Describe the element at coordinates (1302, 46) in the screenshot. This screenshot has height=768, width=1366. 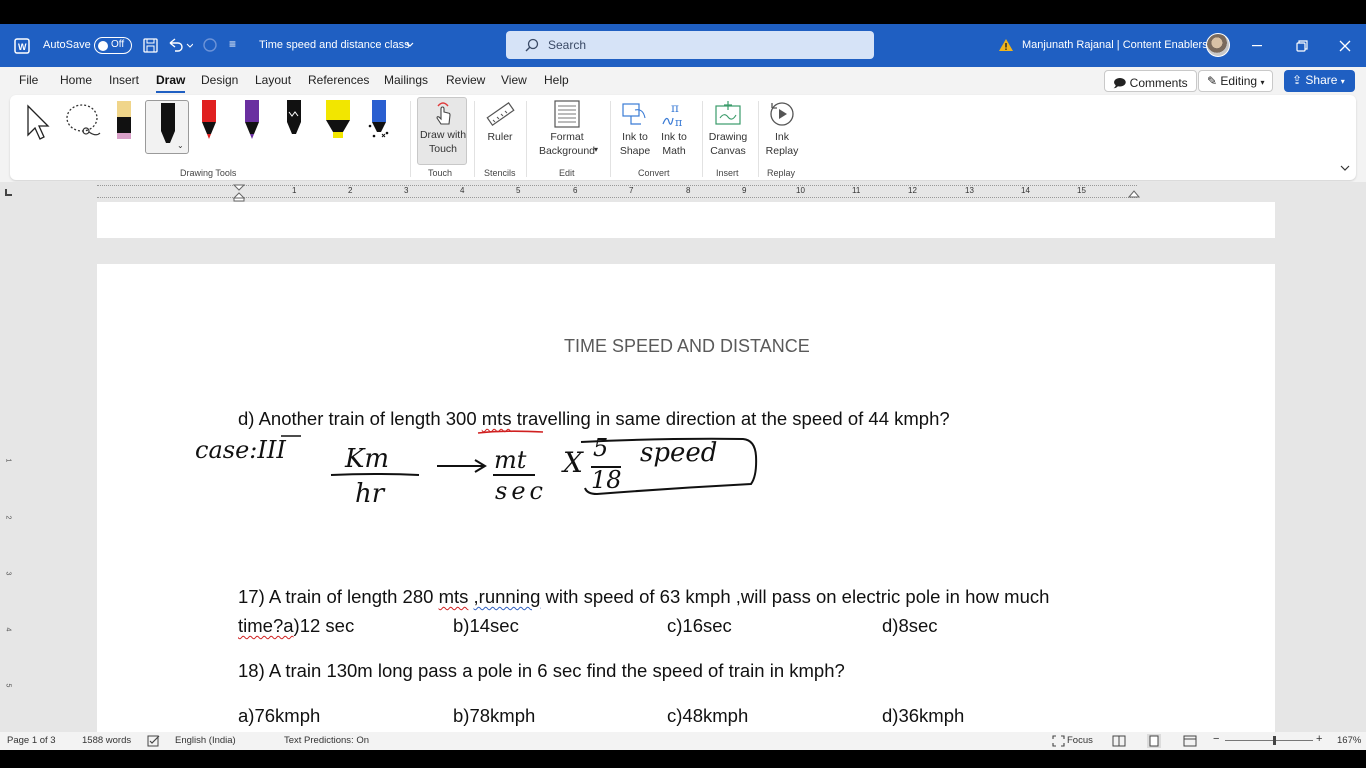
I see `restore-icon` at that location.